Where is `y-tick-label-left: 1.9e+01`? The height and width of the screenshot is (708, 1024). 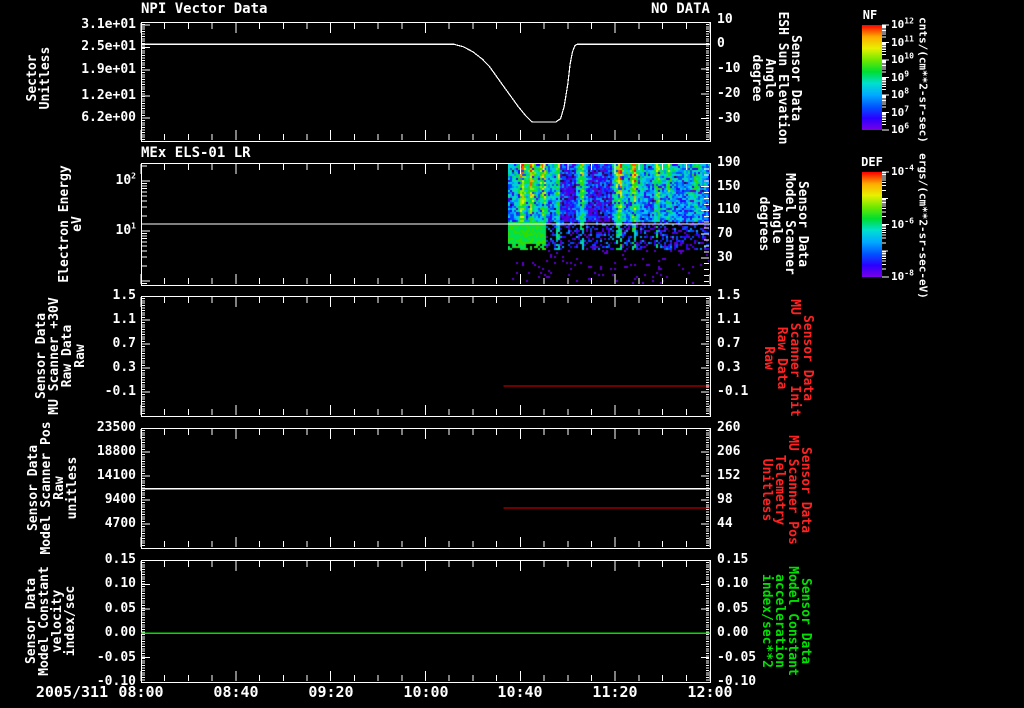 y-tick-label-left: 1.9e+01 is located at coordinates (108, 69).